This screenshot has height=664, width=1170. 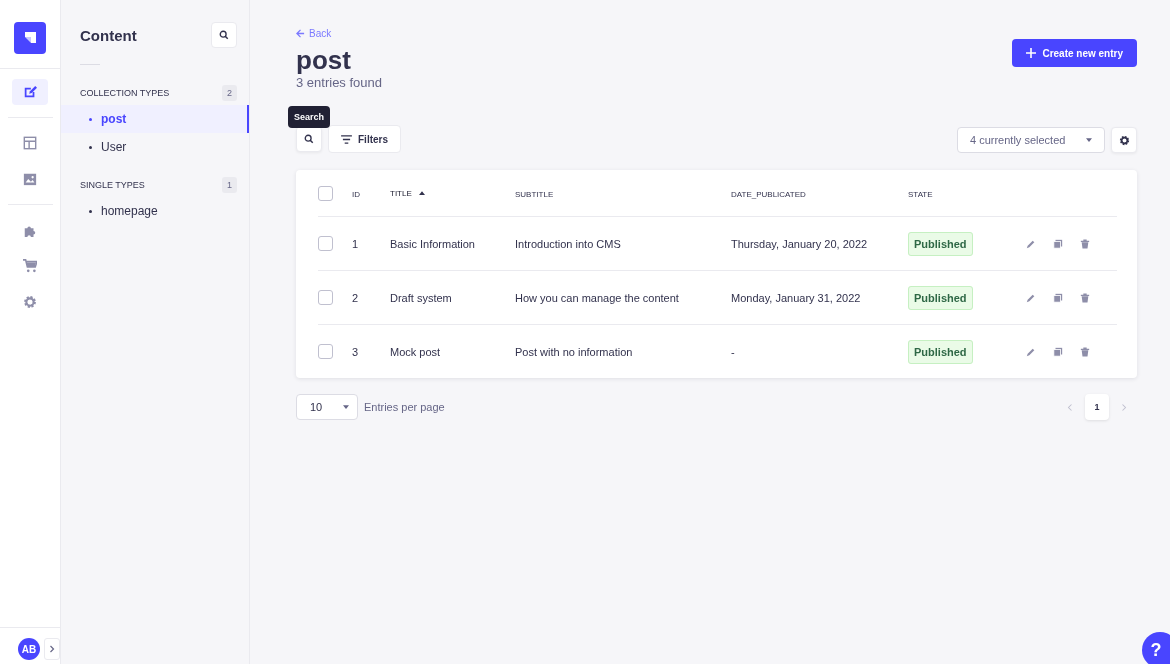 I want to click on column-header: SUBTITLE, so click(x=534, y=194).